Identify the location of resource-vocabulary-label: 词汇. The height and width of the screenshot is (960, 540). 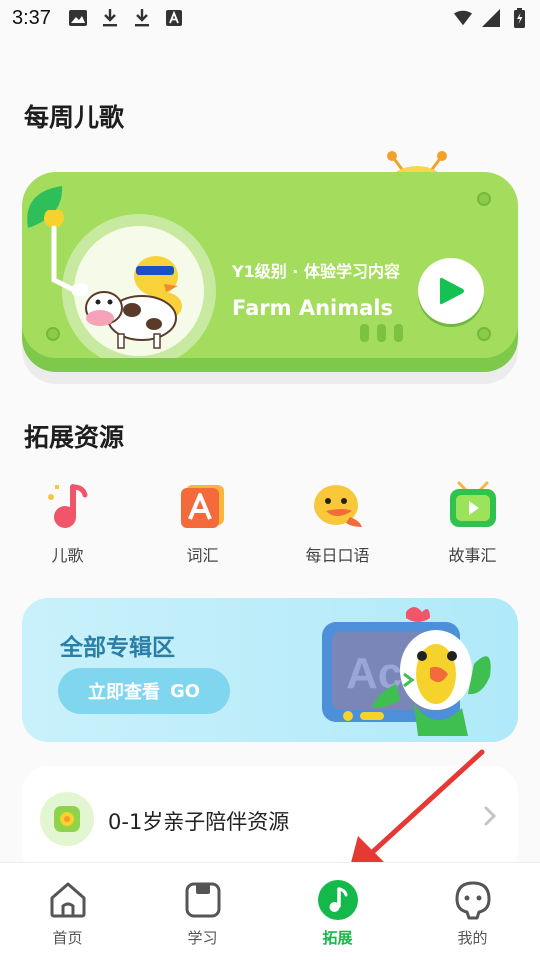
(202, 555).